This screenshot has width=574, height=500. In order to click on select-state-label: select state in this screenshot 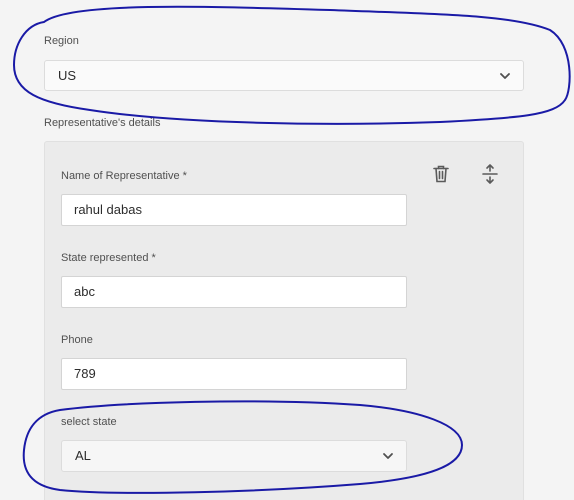, I will do `click(89, 422)`.